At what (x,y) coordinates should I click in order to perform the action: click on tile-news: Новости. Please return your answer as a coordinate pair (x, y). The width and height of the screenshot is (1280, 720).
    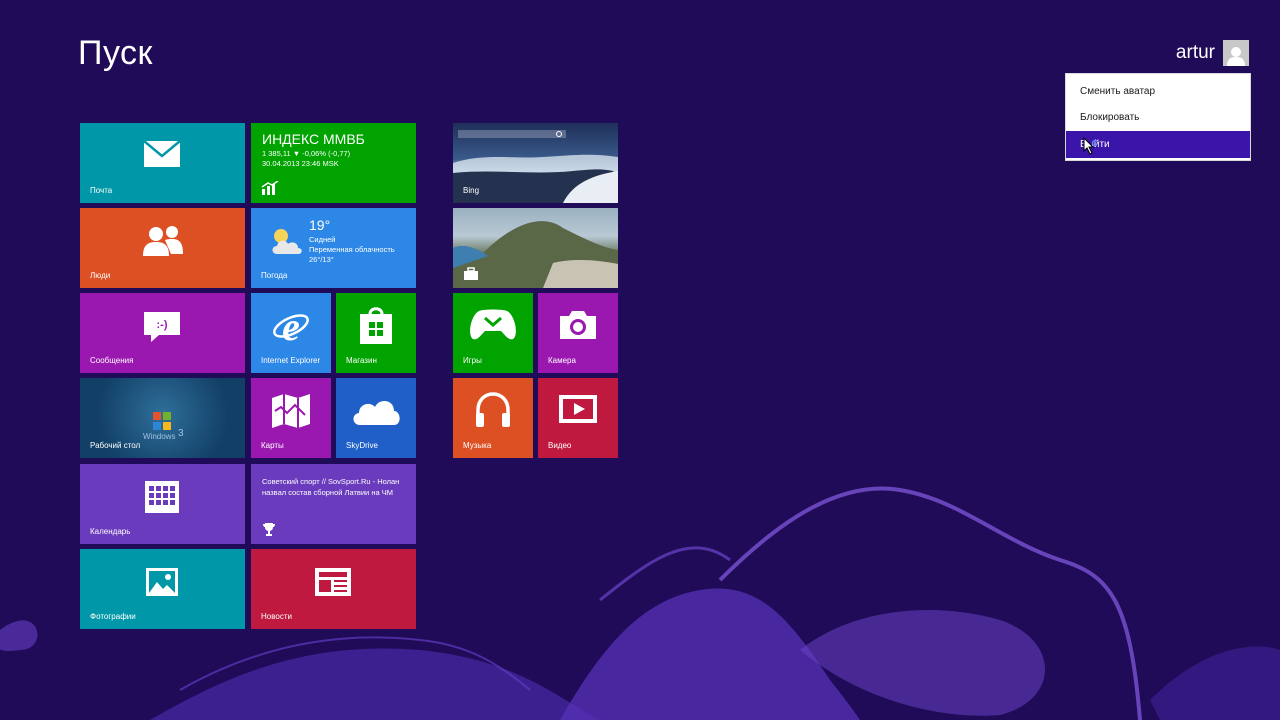
    Looking at the image, I should click on (333, 589).